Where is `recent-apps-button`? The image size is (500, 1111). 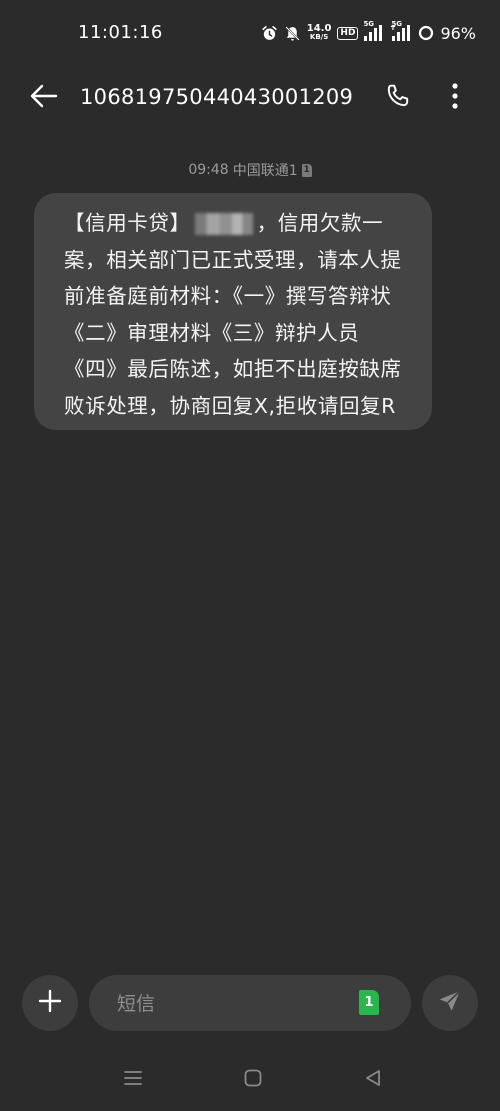
recent-apps-button is located at coordinates (133, 1080).